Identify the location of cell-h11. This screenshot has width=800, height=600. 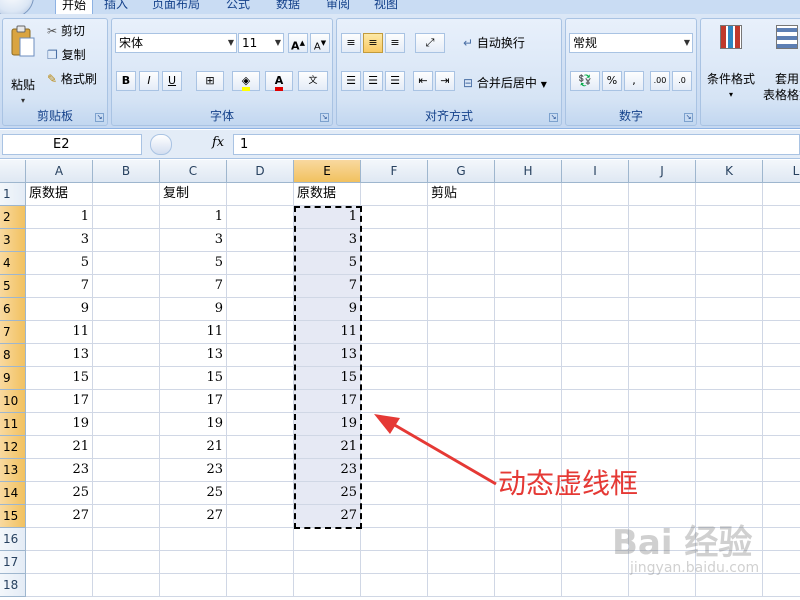
(528, 424).